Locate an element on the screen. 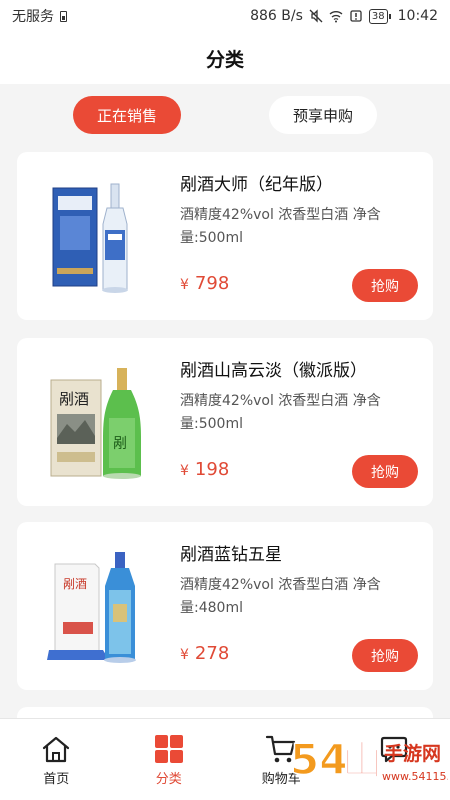 The width and height of the screenshot is (450, 800). tabbar-item-home: 首页 is located at coordinates (56, 759).